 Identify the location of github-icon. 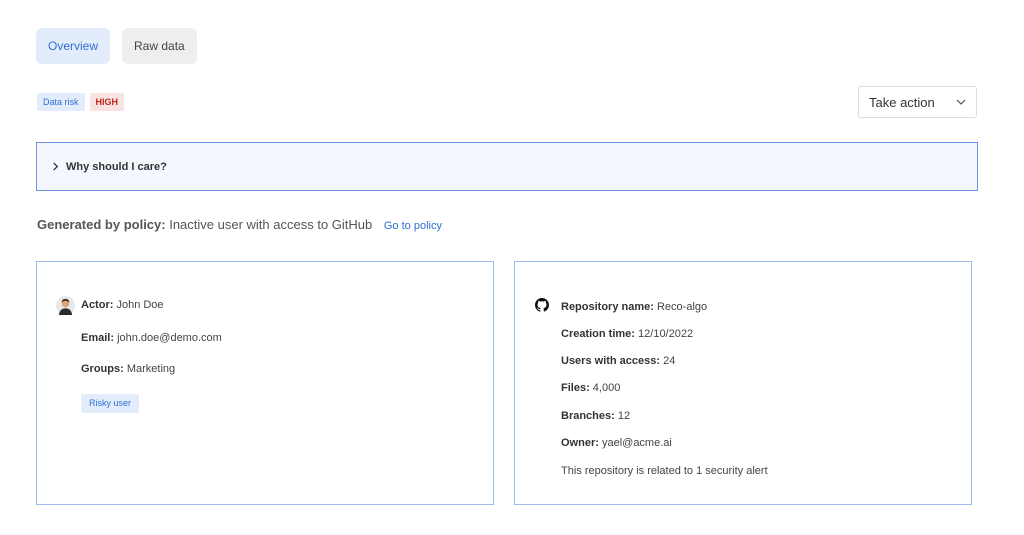
(542, 305).